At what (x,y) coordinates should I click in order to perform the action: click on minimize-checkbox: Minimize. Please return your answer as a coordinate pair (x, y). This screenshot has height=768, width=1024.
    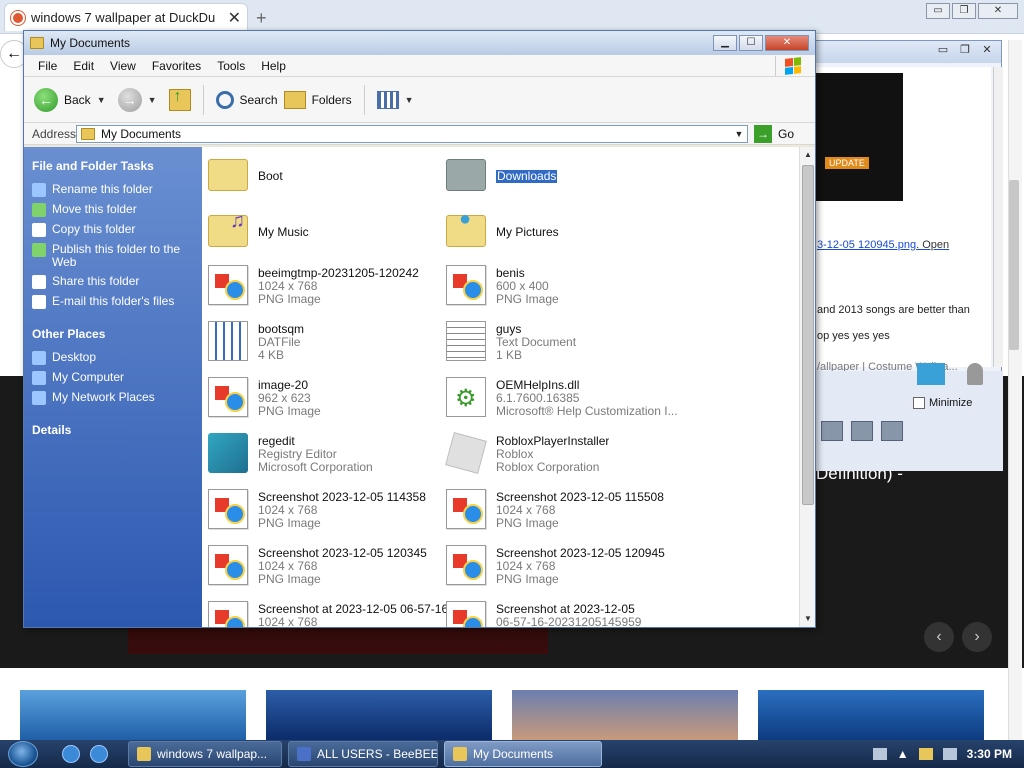
    Looking at the image, I should click on (942, 403).